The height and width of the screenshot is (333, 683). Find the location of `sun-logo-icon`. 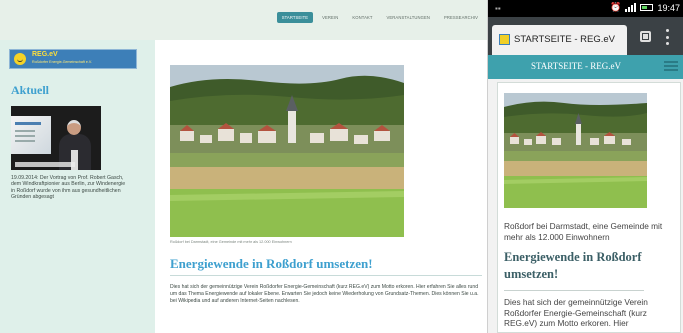

sun-logo-icon is located at coordinates (20, 59).